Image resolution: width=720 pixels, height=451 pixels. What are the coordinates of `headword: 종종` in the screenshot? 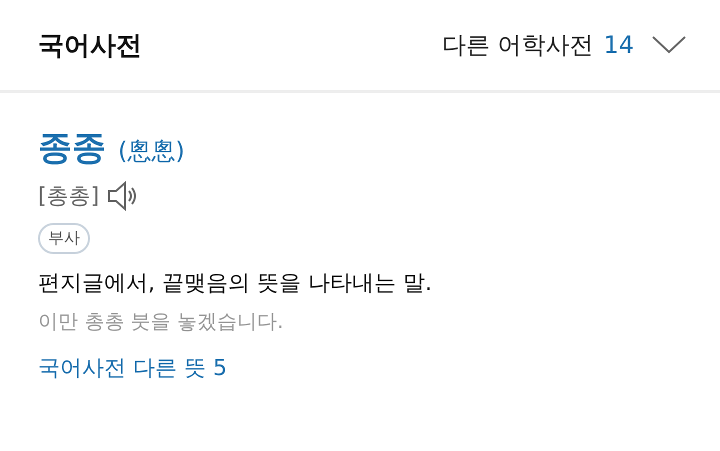 It's located at (72, 148).